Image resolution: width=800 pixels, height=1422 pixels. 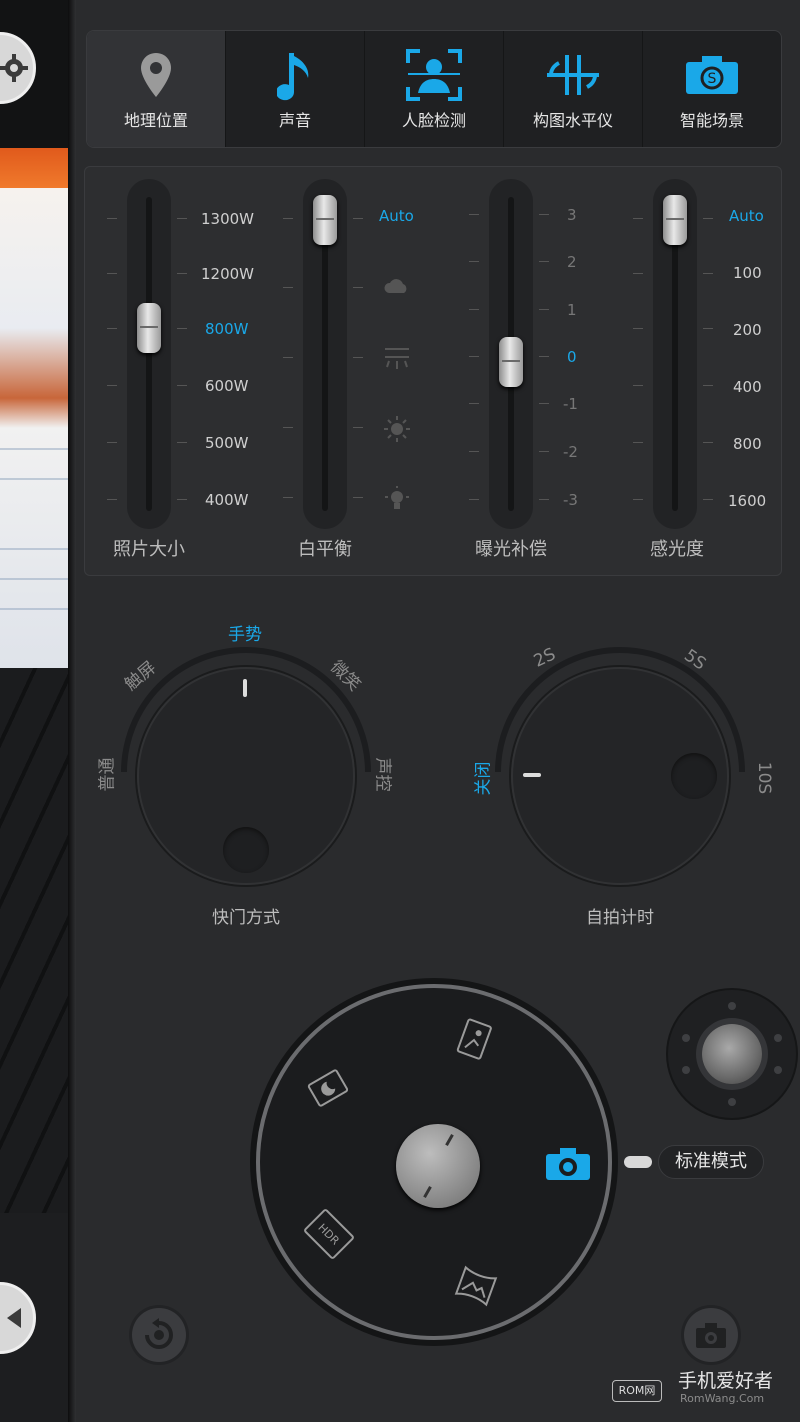 What do you see at coordinates (34, 408) in the screenshot?
I see `preview-photo` at bounding box center [34, 408].